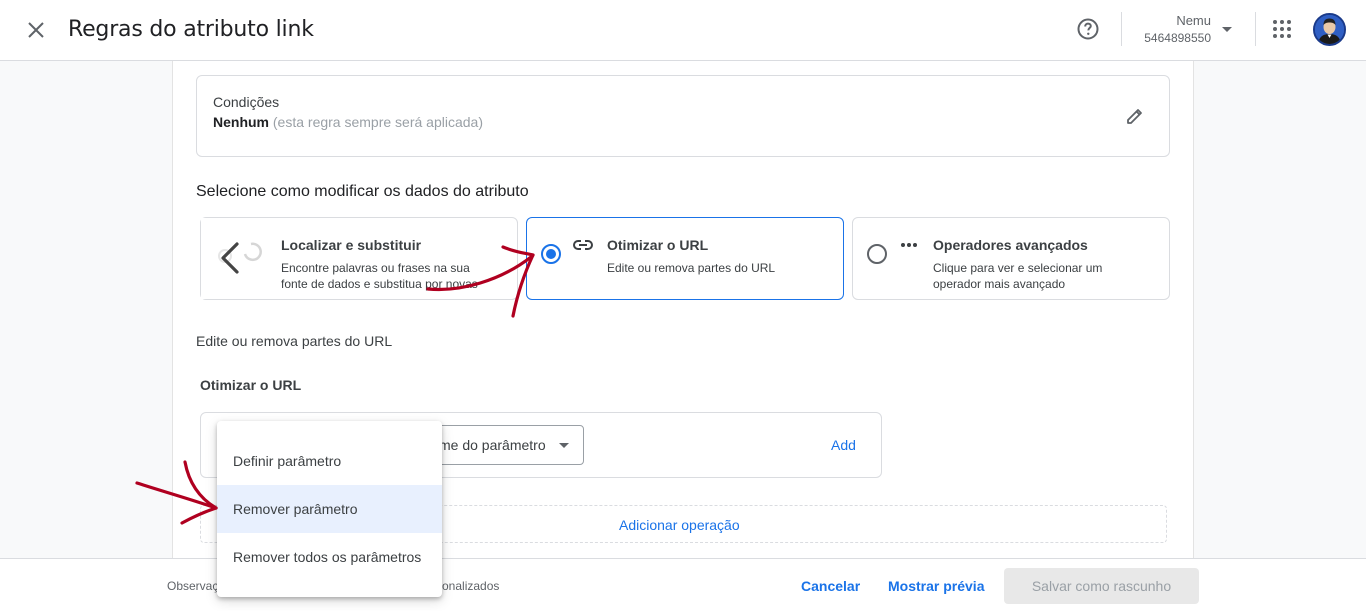 The image size is (1366, 611). I want to click on more-horiz-icon, so click(909, 245).